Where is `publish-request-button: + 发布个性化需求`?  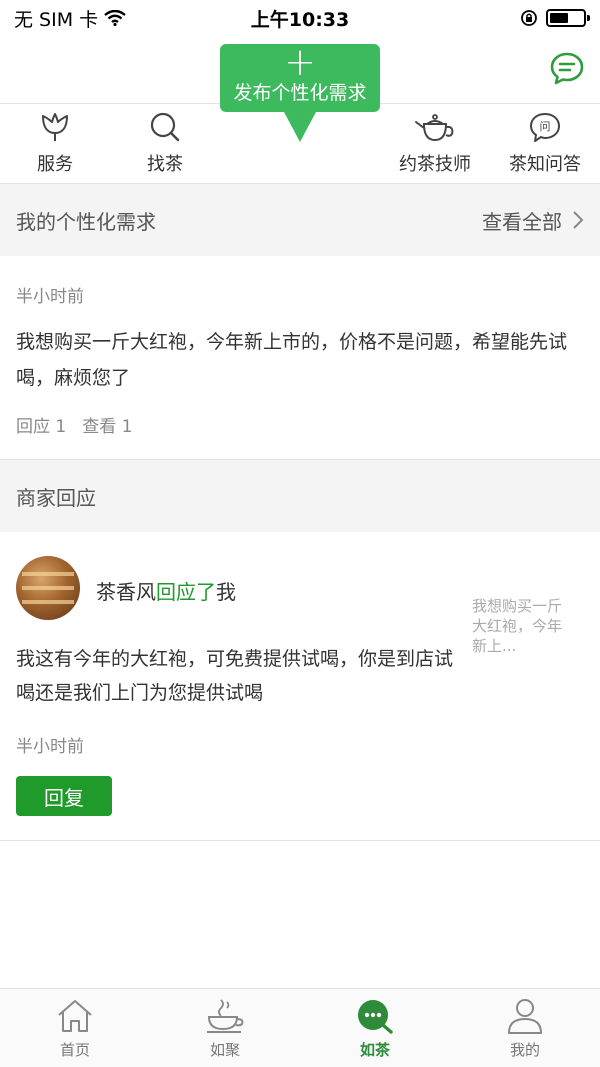 publish-request-button: + 发布个性化需求 is located at coordinates (300, 91).